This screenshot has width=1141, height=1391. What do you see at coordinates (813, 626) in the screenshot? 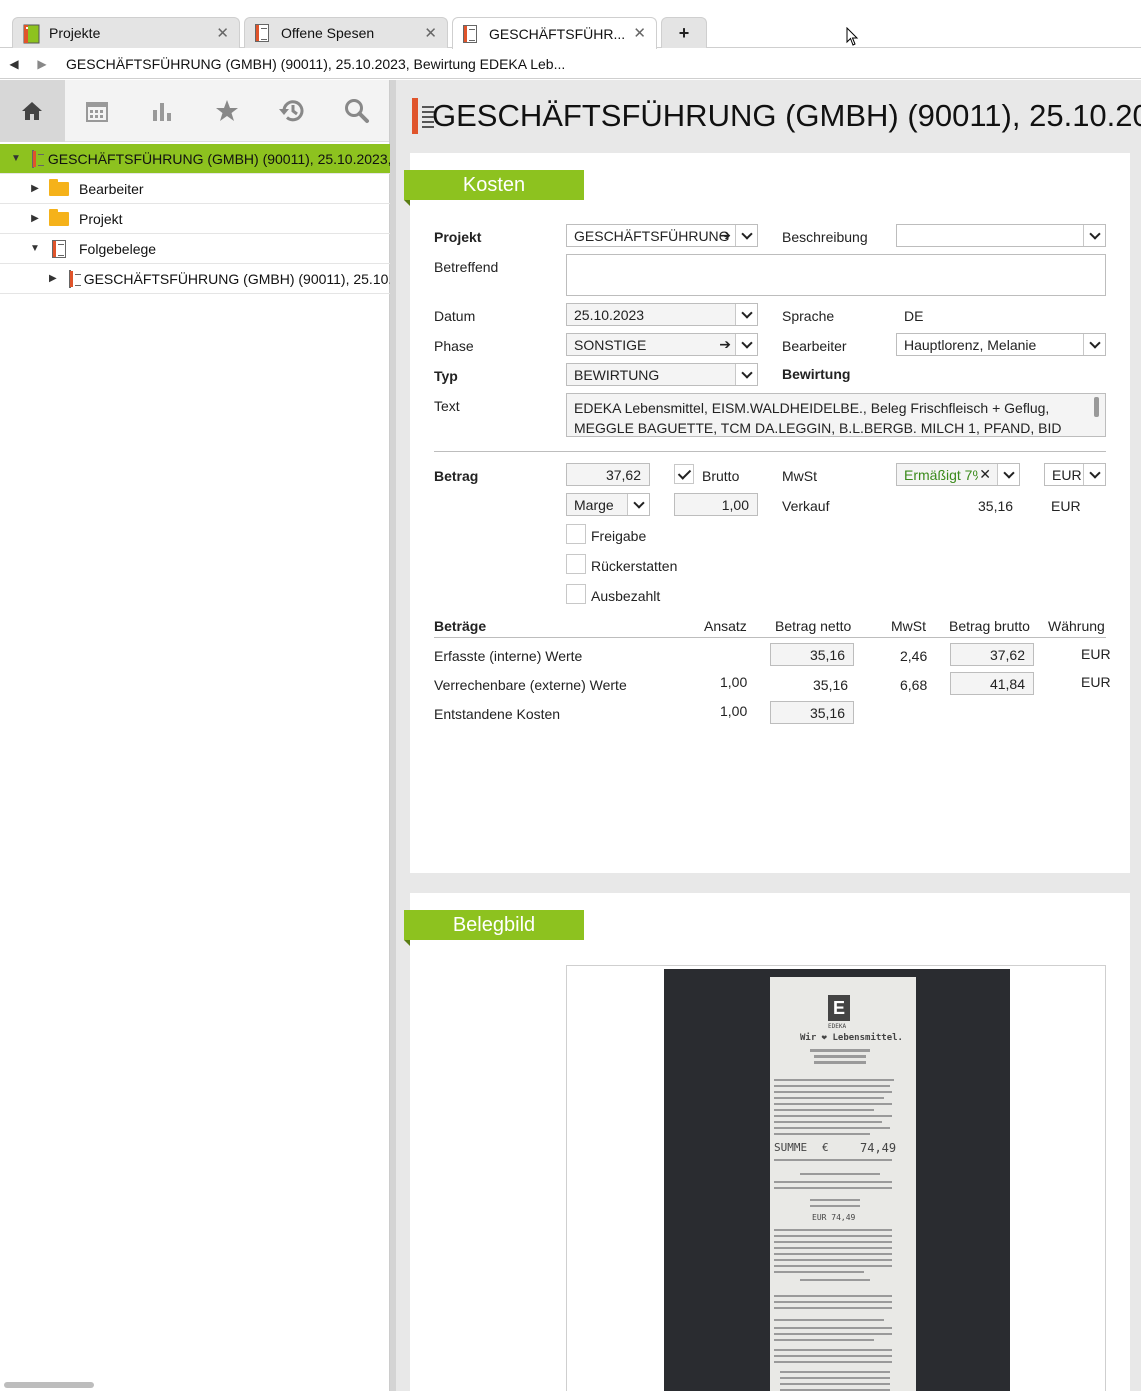
I see `table-header-netto: Betrag netto` at bounding box center [813, 626].